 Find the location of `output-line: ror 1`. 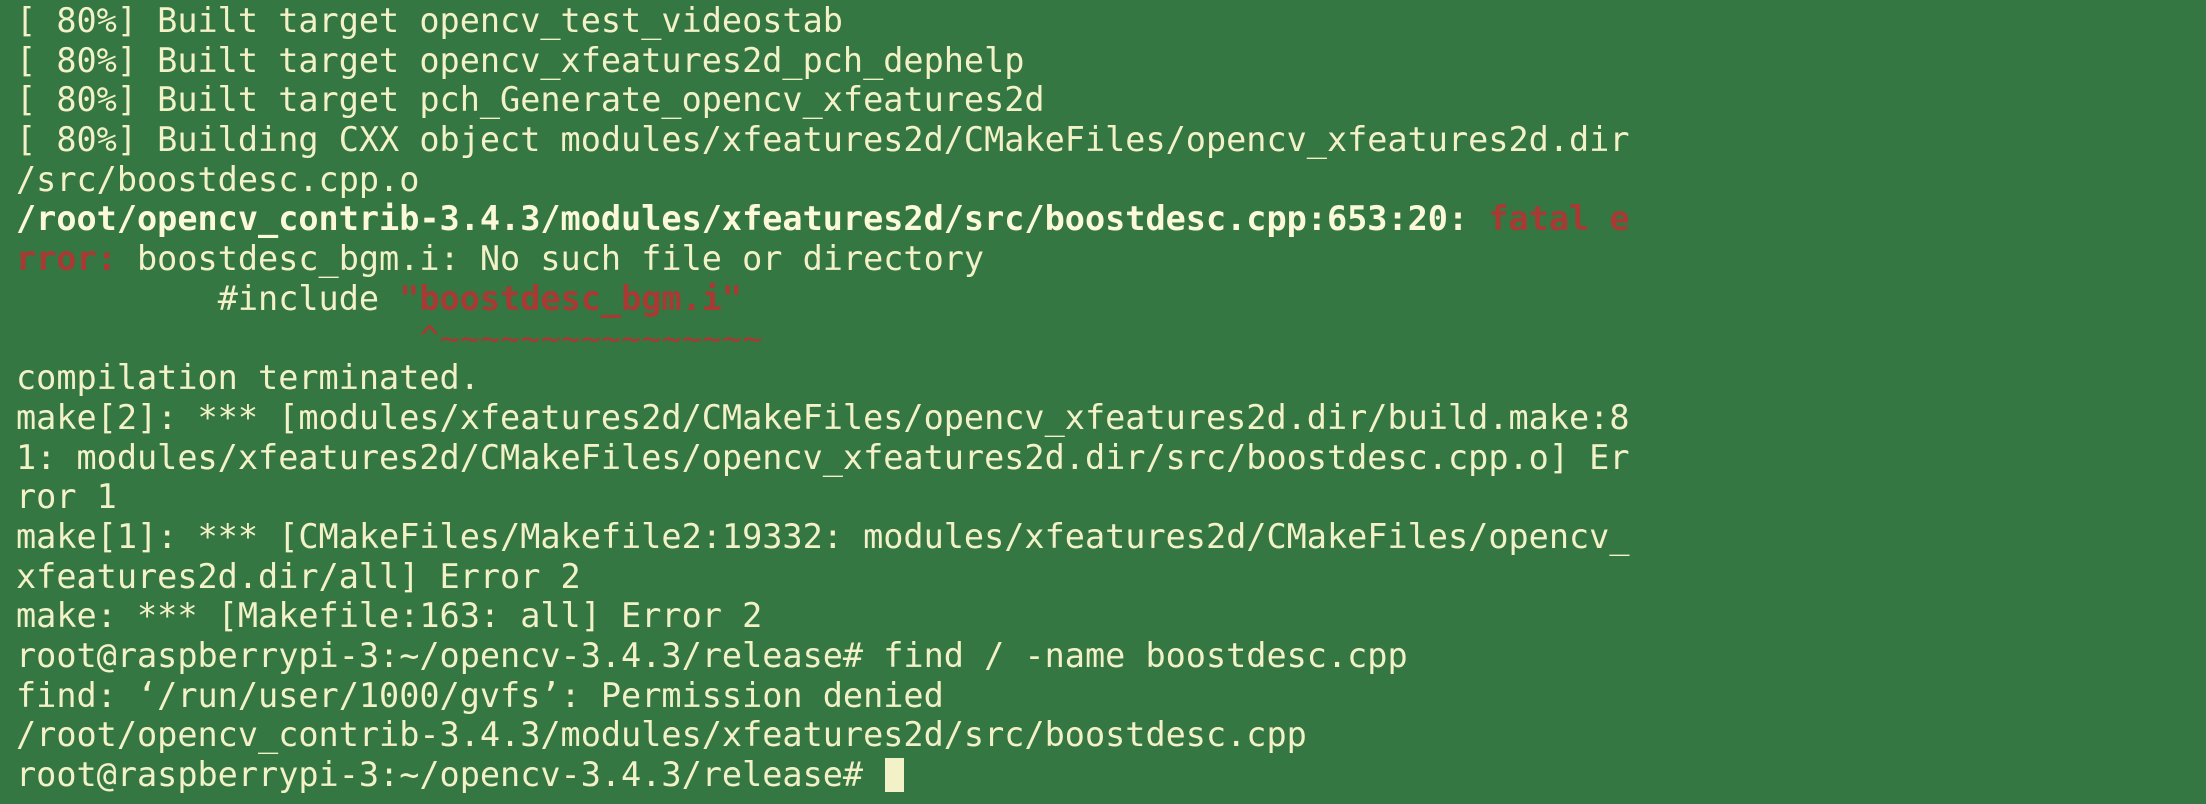

output-line: ror 1 is located at coordinates (66, 497).